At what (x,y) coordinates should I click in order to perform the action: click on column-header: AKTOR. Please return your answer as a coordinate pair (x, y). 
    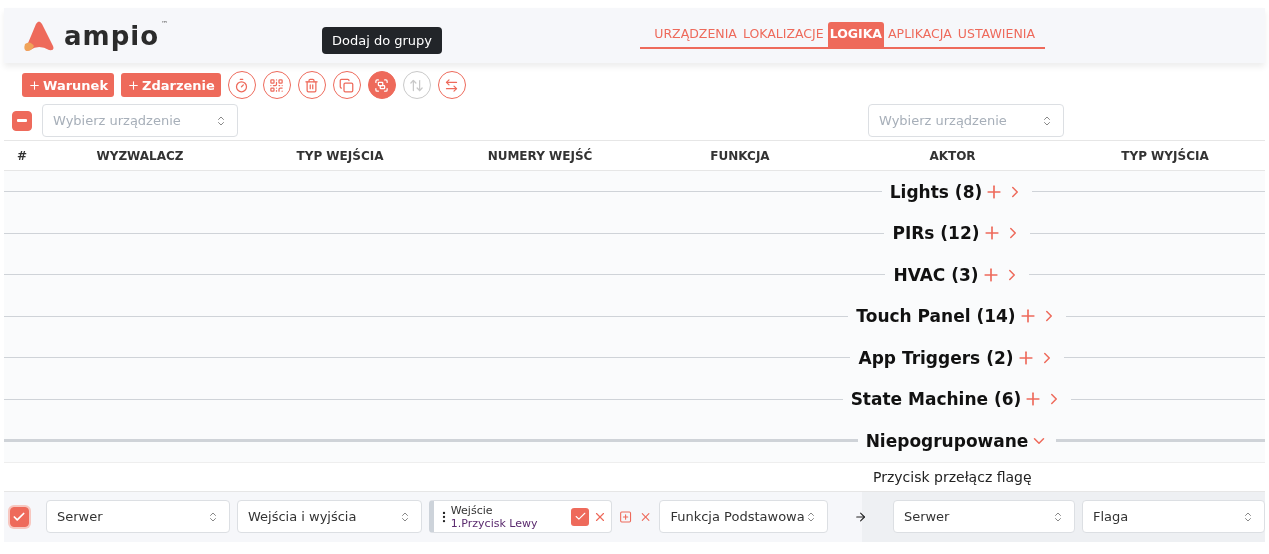
    Looking at the image, I should click on (952, 155).